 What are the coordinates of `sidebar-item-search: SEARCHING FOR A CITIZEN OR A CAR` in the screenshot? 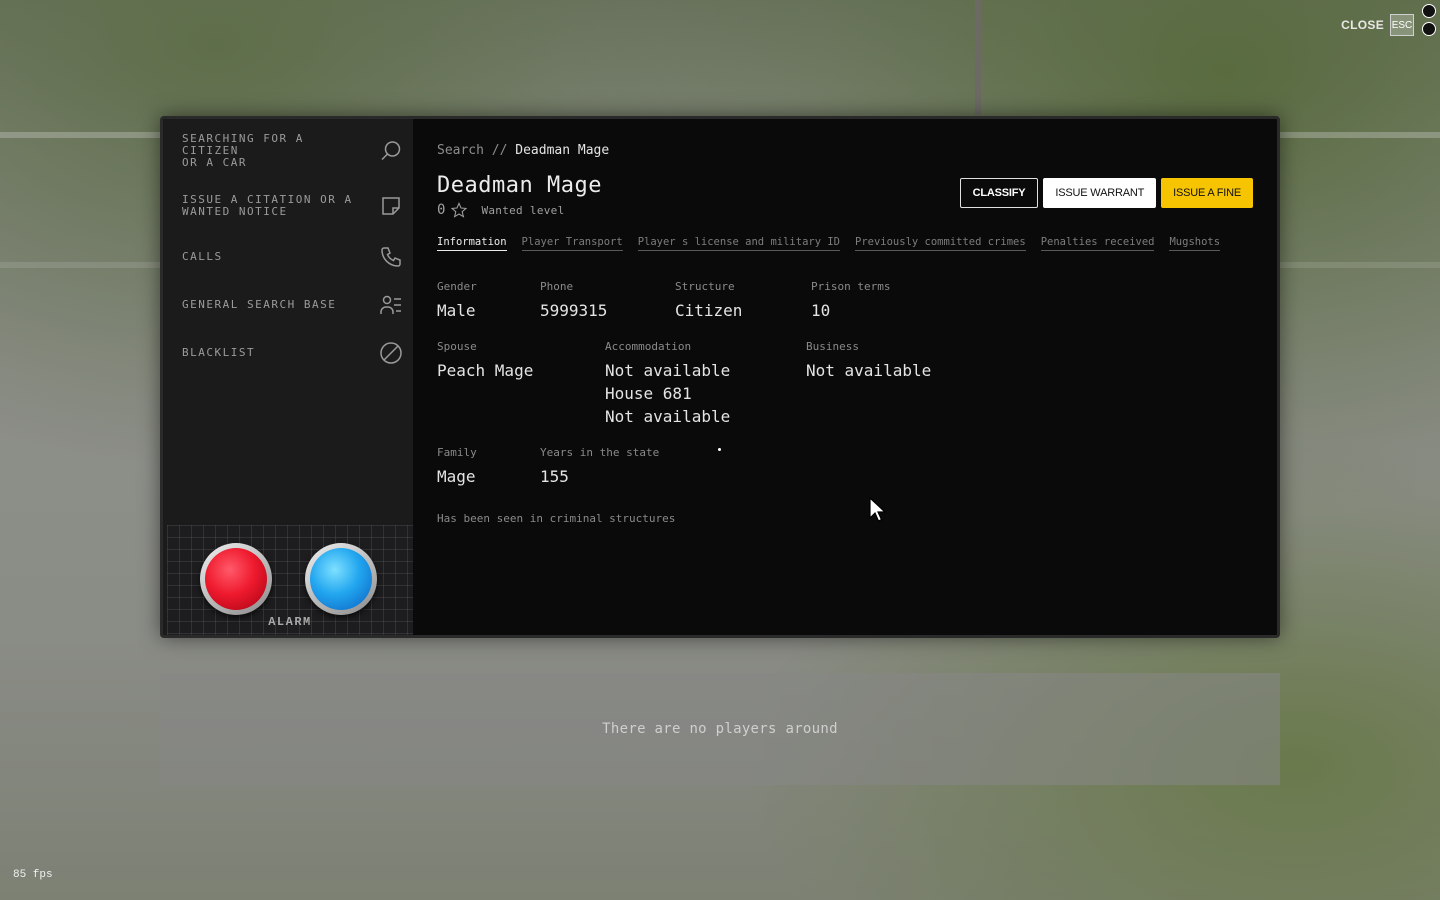 It's located at (288, 149).